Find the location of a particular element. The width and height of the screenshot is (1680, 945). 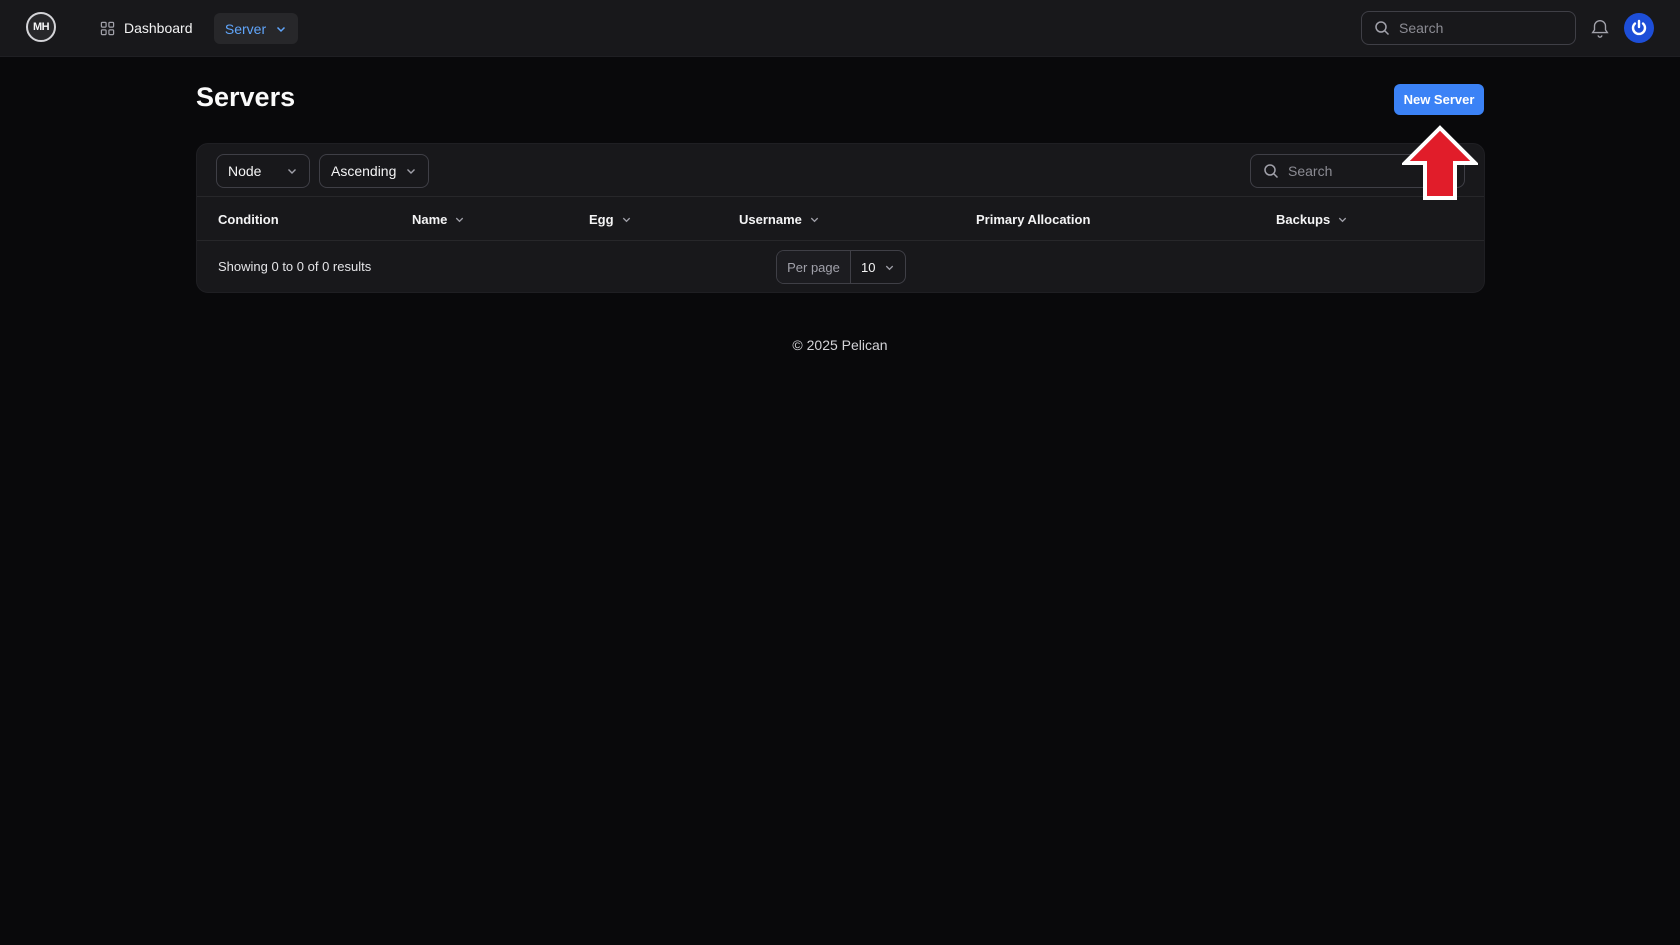

global-search is located at coordinates (1468, 28).